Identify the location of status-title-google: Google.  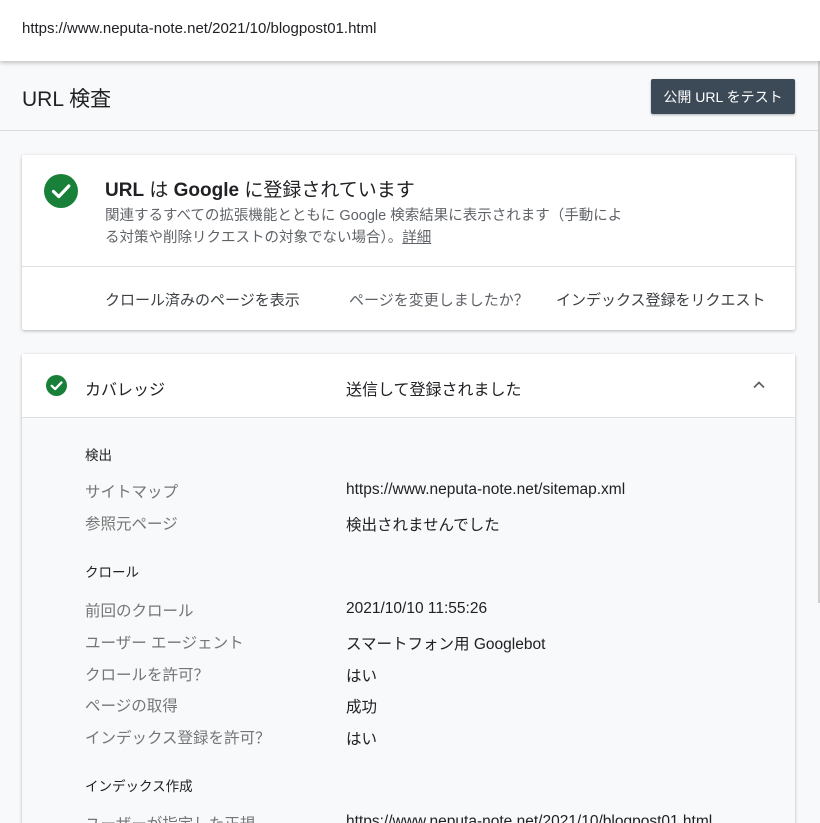
(206, 190).